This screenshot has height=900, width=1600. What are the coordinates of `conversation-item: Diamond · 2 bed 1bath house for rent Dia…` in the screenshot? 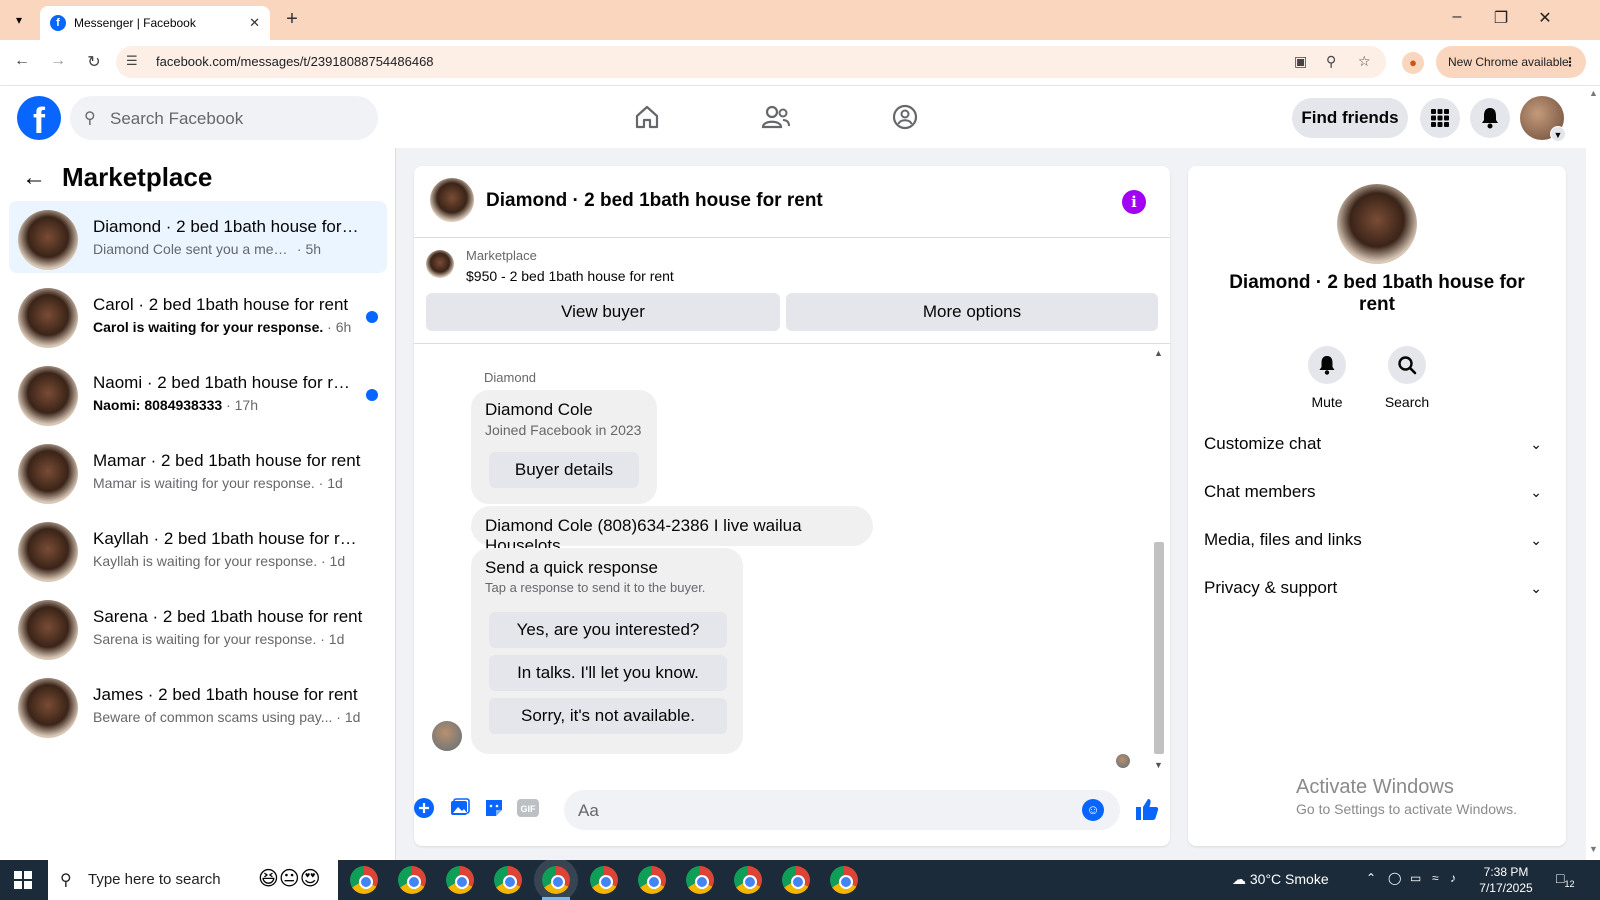 It's located at (198, 237).